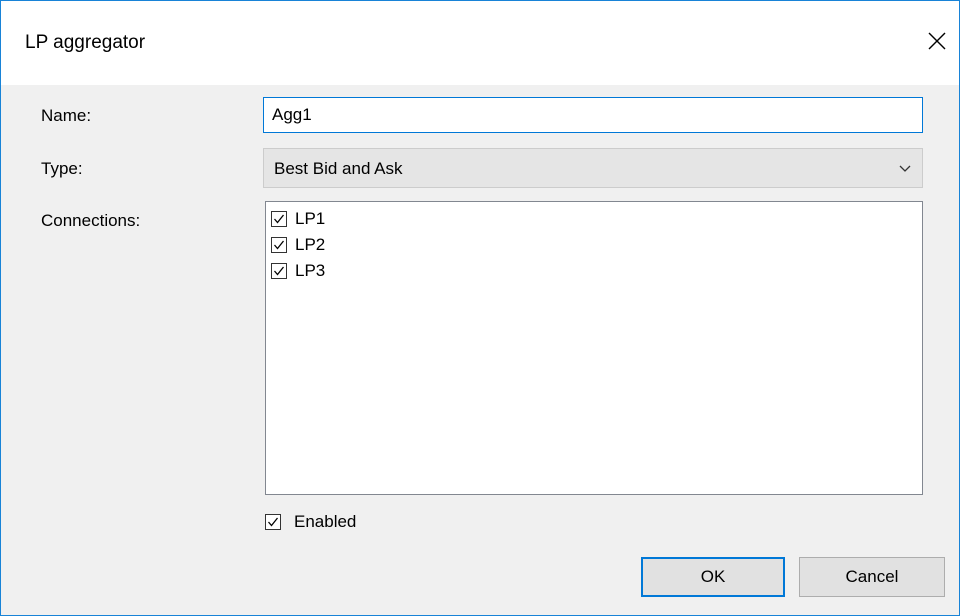 The width and height of the screenshot is (960, 616). What do you see at coordinates (905, 168) in the screenshot?
I see `chevron-down-icon` at bounding box center [905, 168].